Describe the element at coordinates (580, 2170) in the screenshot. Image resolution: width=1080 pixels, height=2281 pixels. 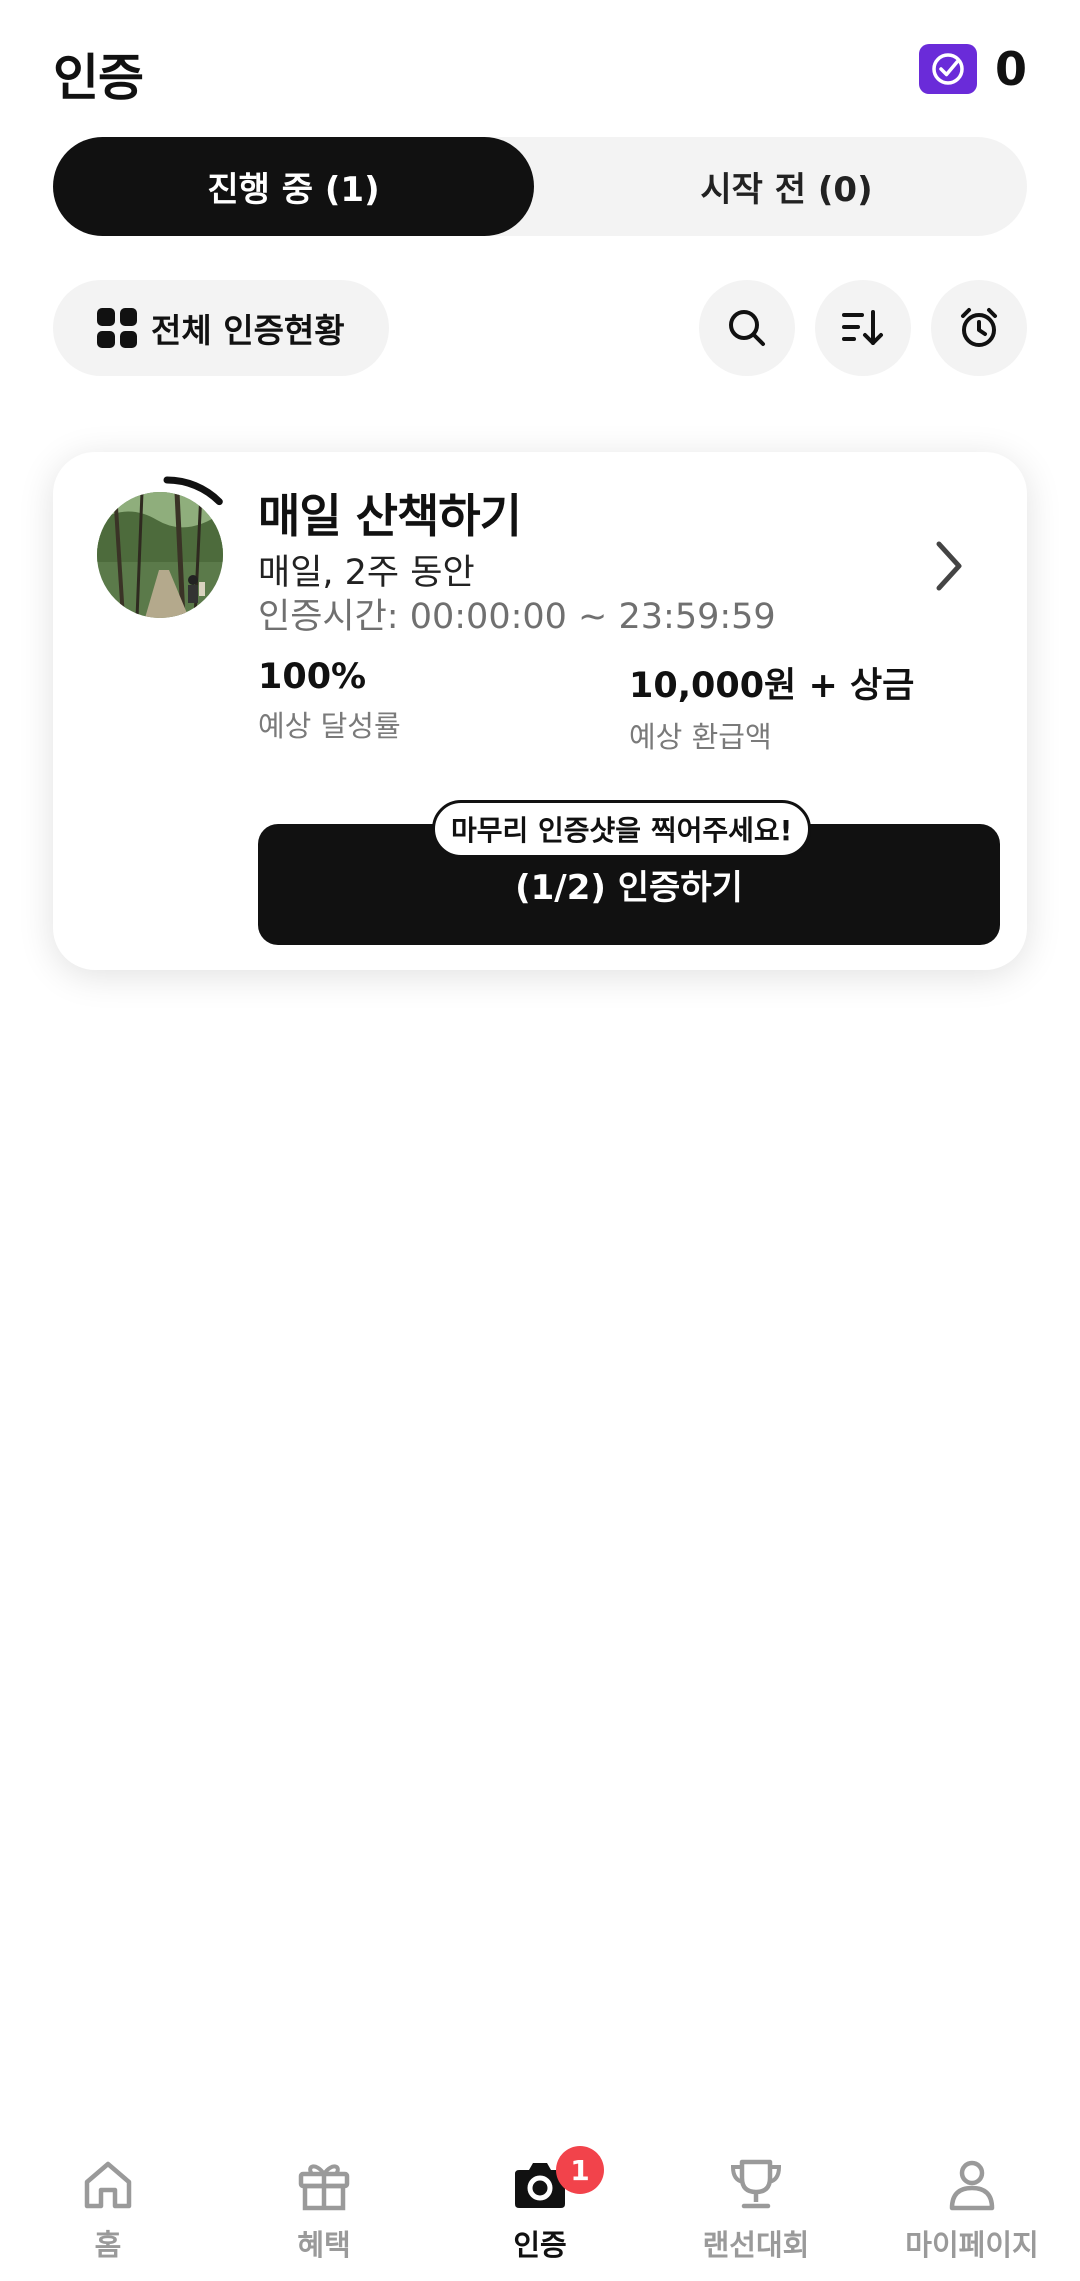
I see `notification-badge: 1` at that location.